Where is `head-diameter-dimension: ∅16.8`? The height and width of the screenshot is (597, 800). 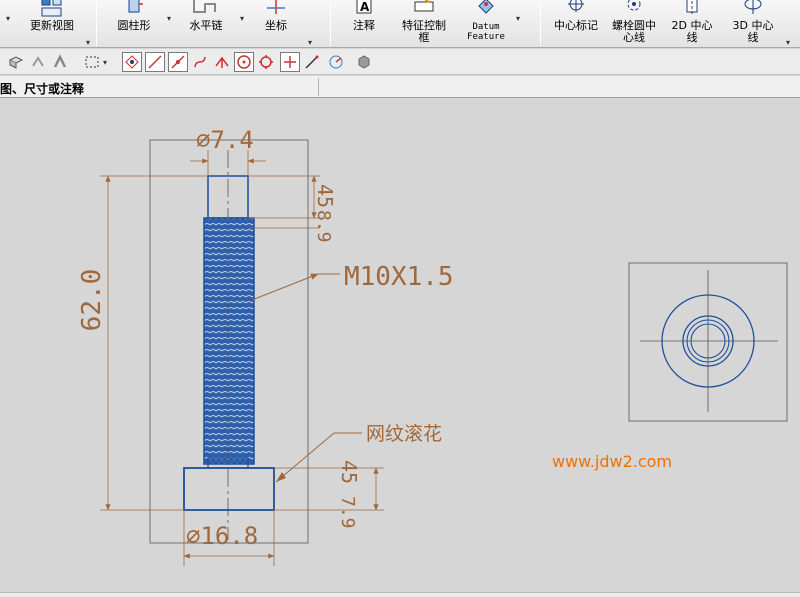 head-diameter-dimension: ∅16.8 is located at coordinates (222, 536).